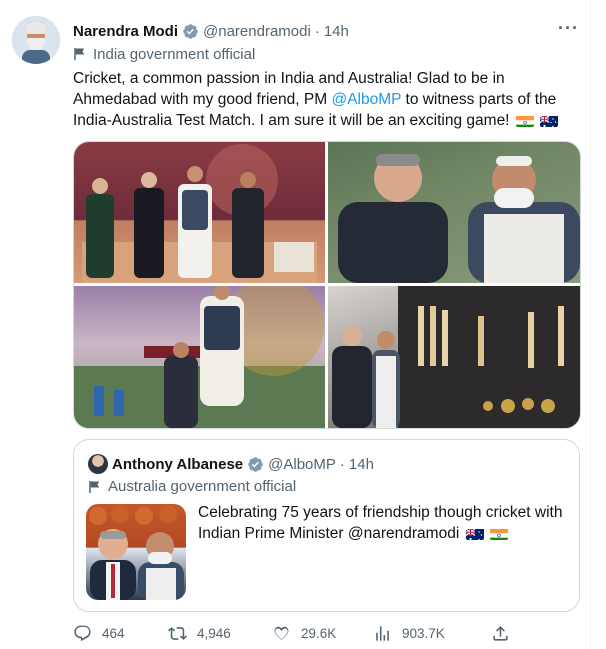 The image size is (606, 649). I want to click on reply-button: 464, so click(120, 633).